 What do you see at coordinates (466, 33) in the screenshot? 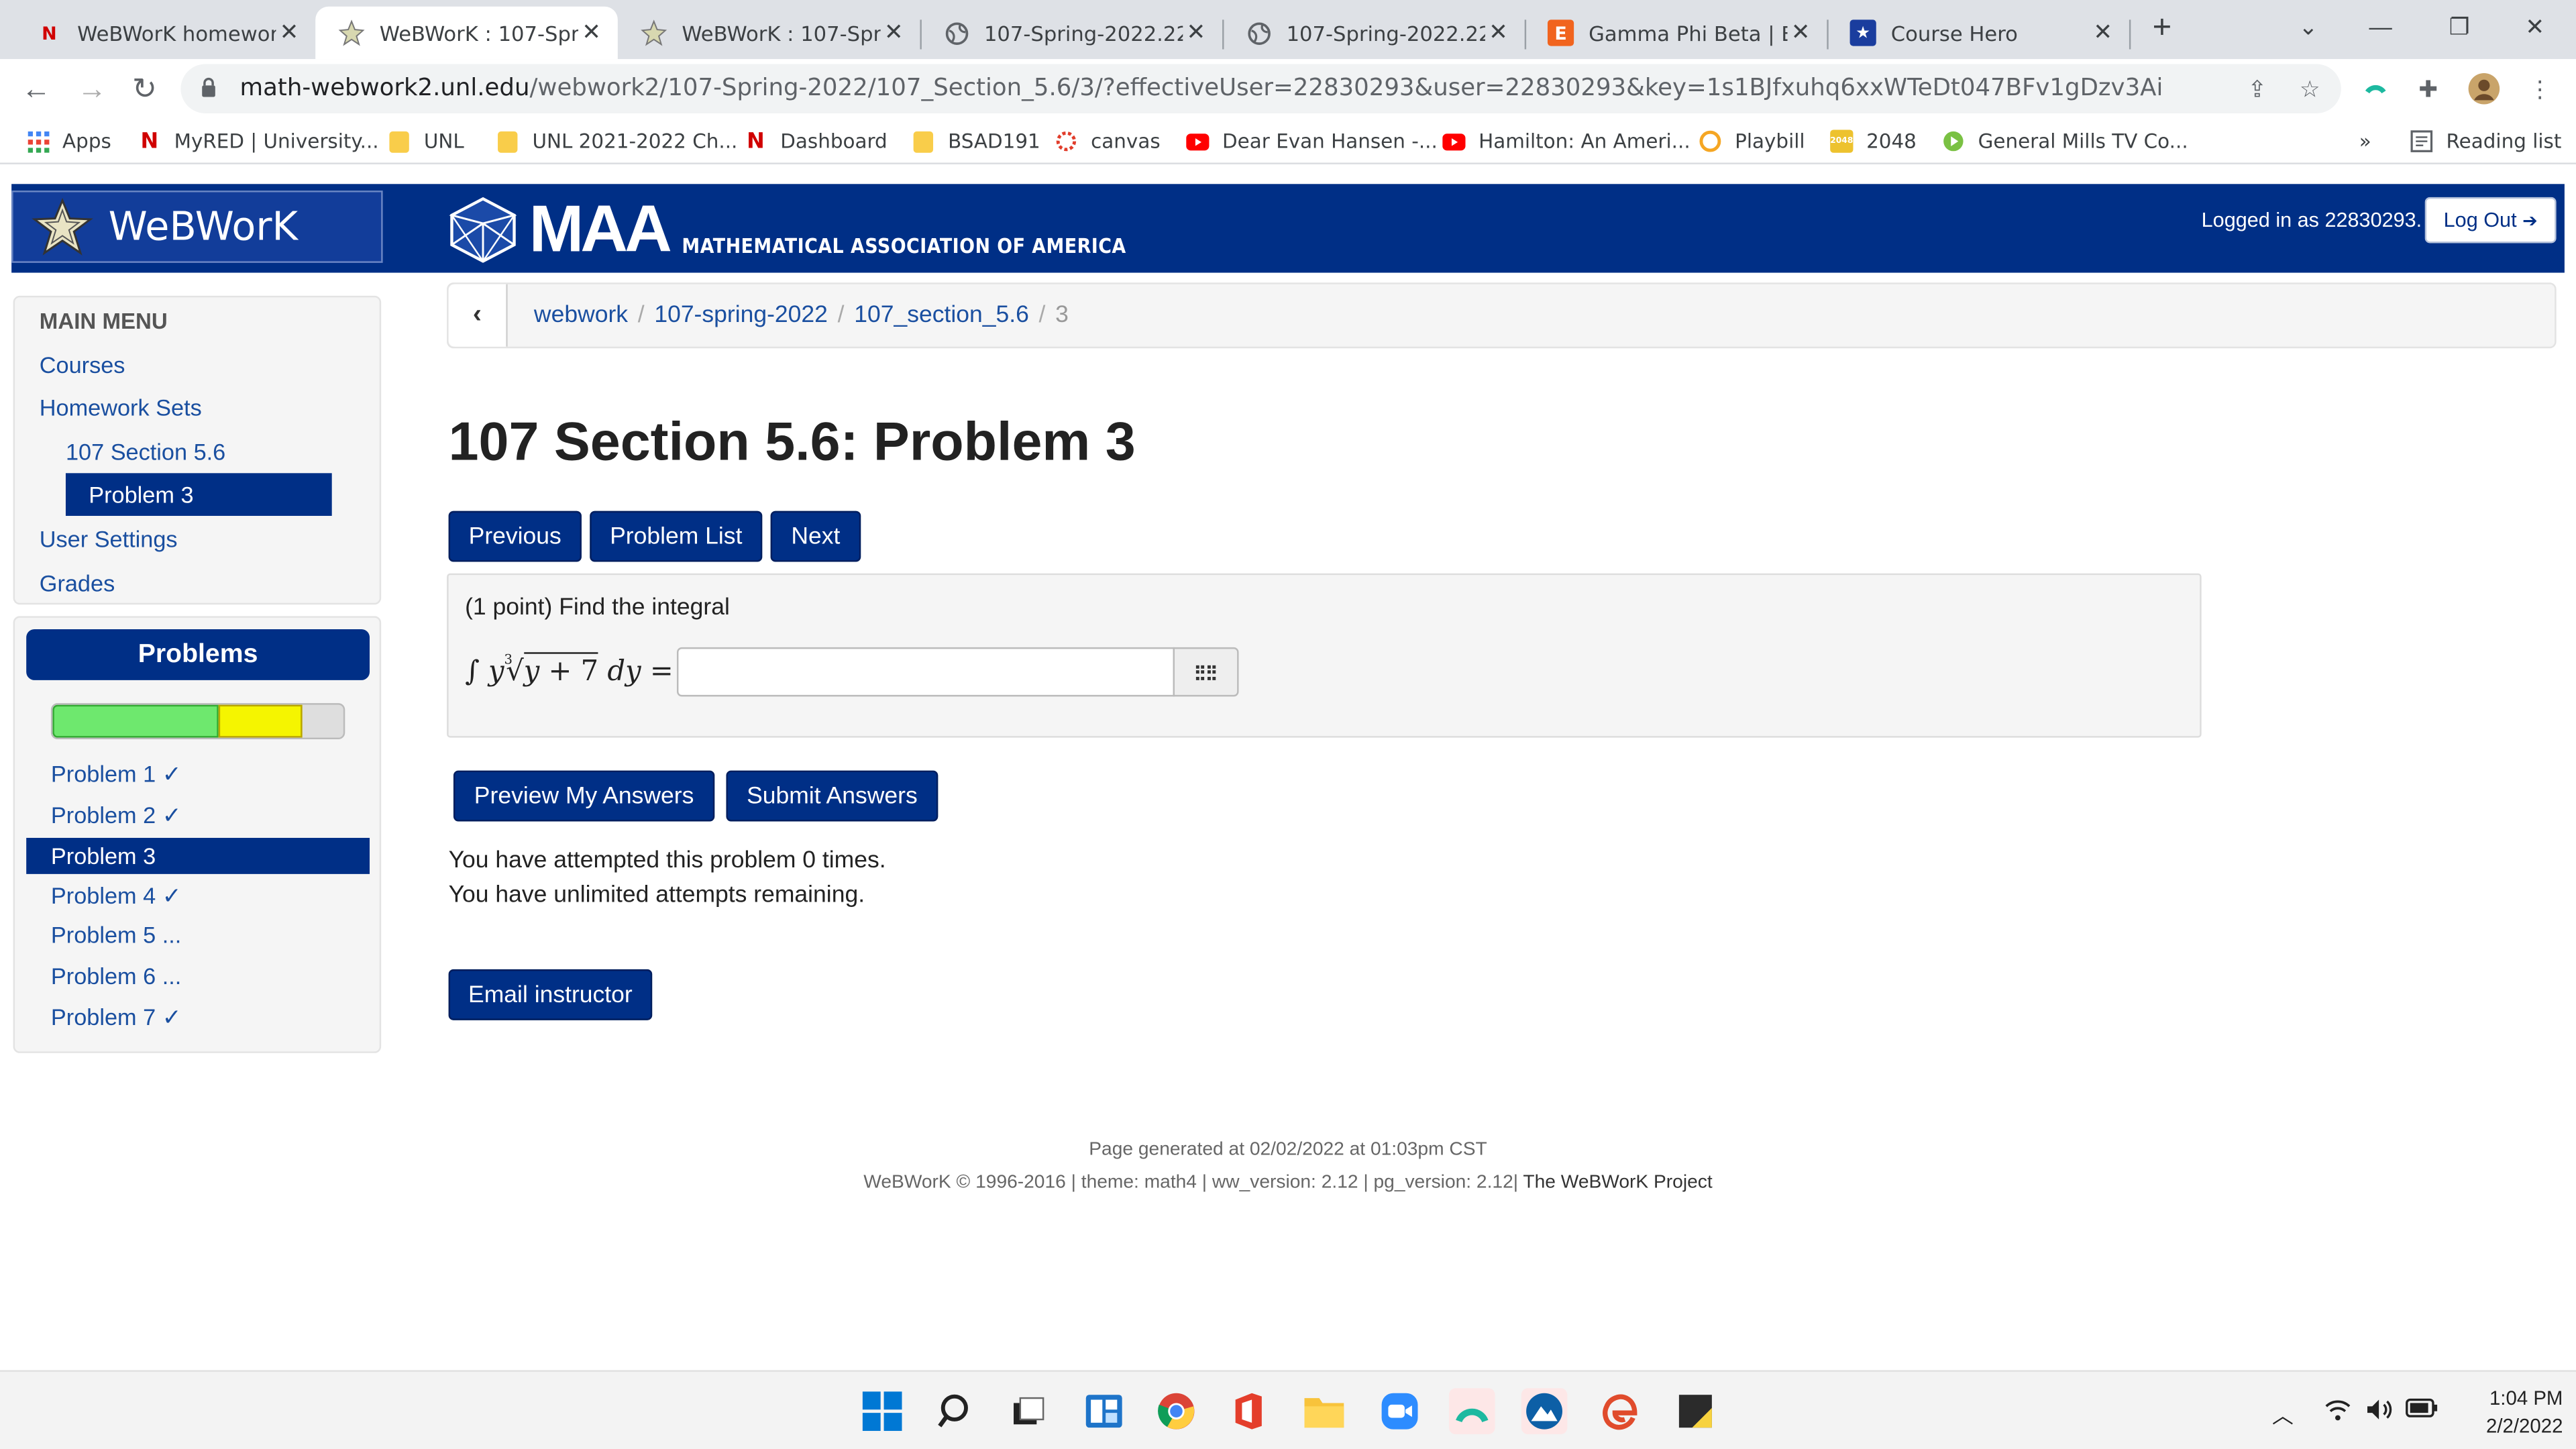
I see `tab-webwork-active: WeBWorK : 107-Sprin ✕` at bounding box center [466, 33].